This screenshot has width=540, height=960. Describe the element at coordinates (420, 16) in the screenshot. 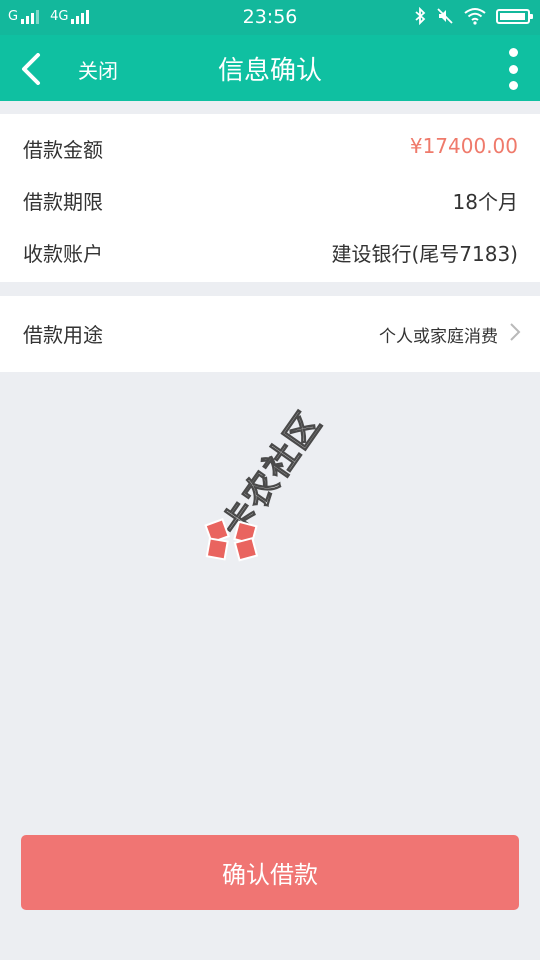

I see `bluetooth-icon` at that location.